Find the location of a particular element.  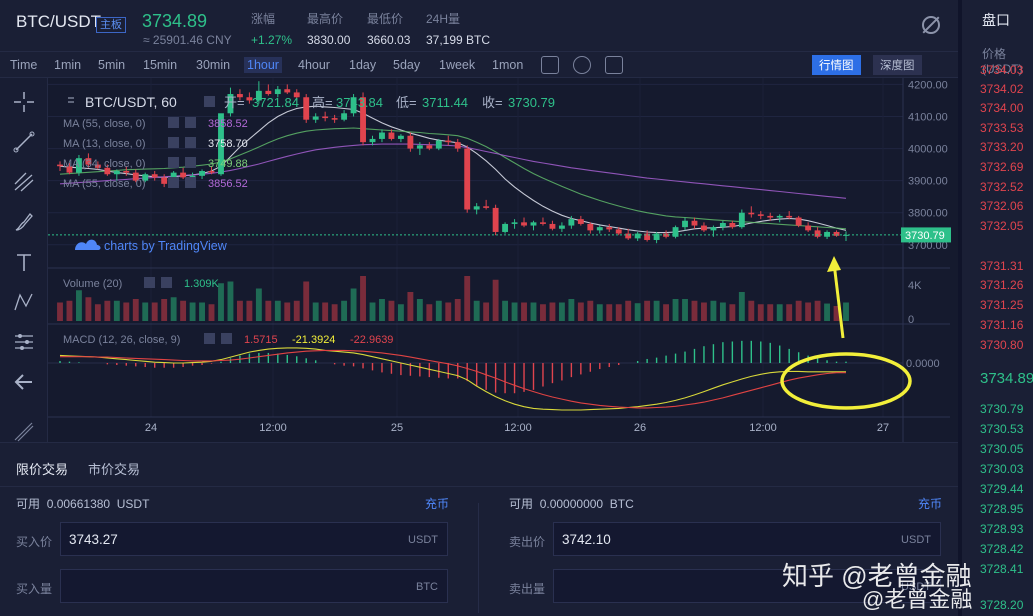

tf-30min: 30min is located at coordinates (213, 65).